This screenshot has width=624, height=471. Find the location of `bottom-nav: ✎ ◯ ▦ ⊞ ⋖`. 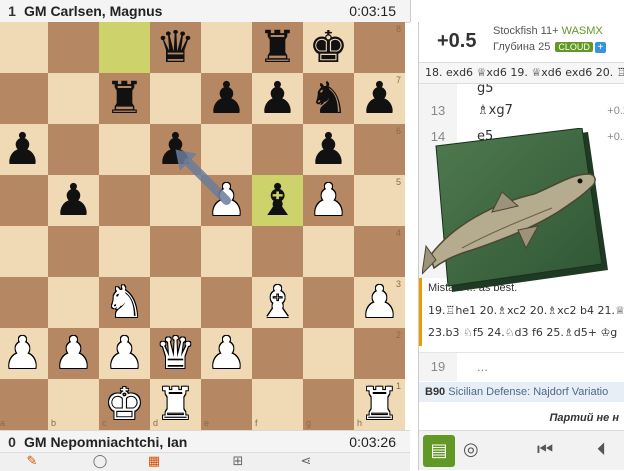

bottom-nav: ✎ ◯ ▦ ⊞ ⋖ is located at coordinates (205, 461).